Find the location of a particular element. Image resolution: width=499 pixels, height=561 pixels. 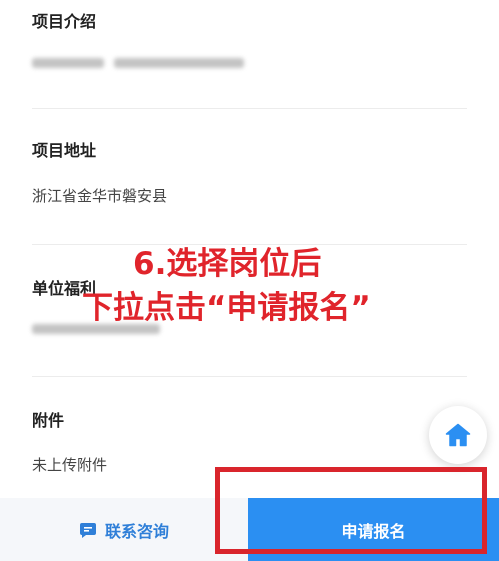

apply-button: 申请报名 is located at coordinates (373, 529).